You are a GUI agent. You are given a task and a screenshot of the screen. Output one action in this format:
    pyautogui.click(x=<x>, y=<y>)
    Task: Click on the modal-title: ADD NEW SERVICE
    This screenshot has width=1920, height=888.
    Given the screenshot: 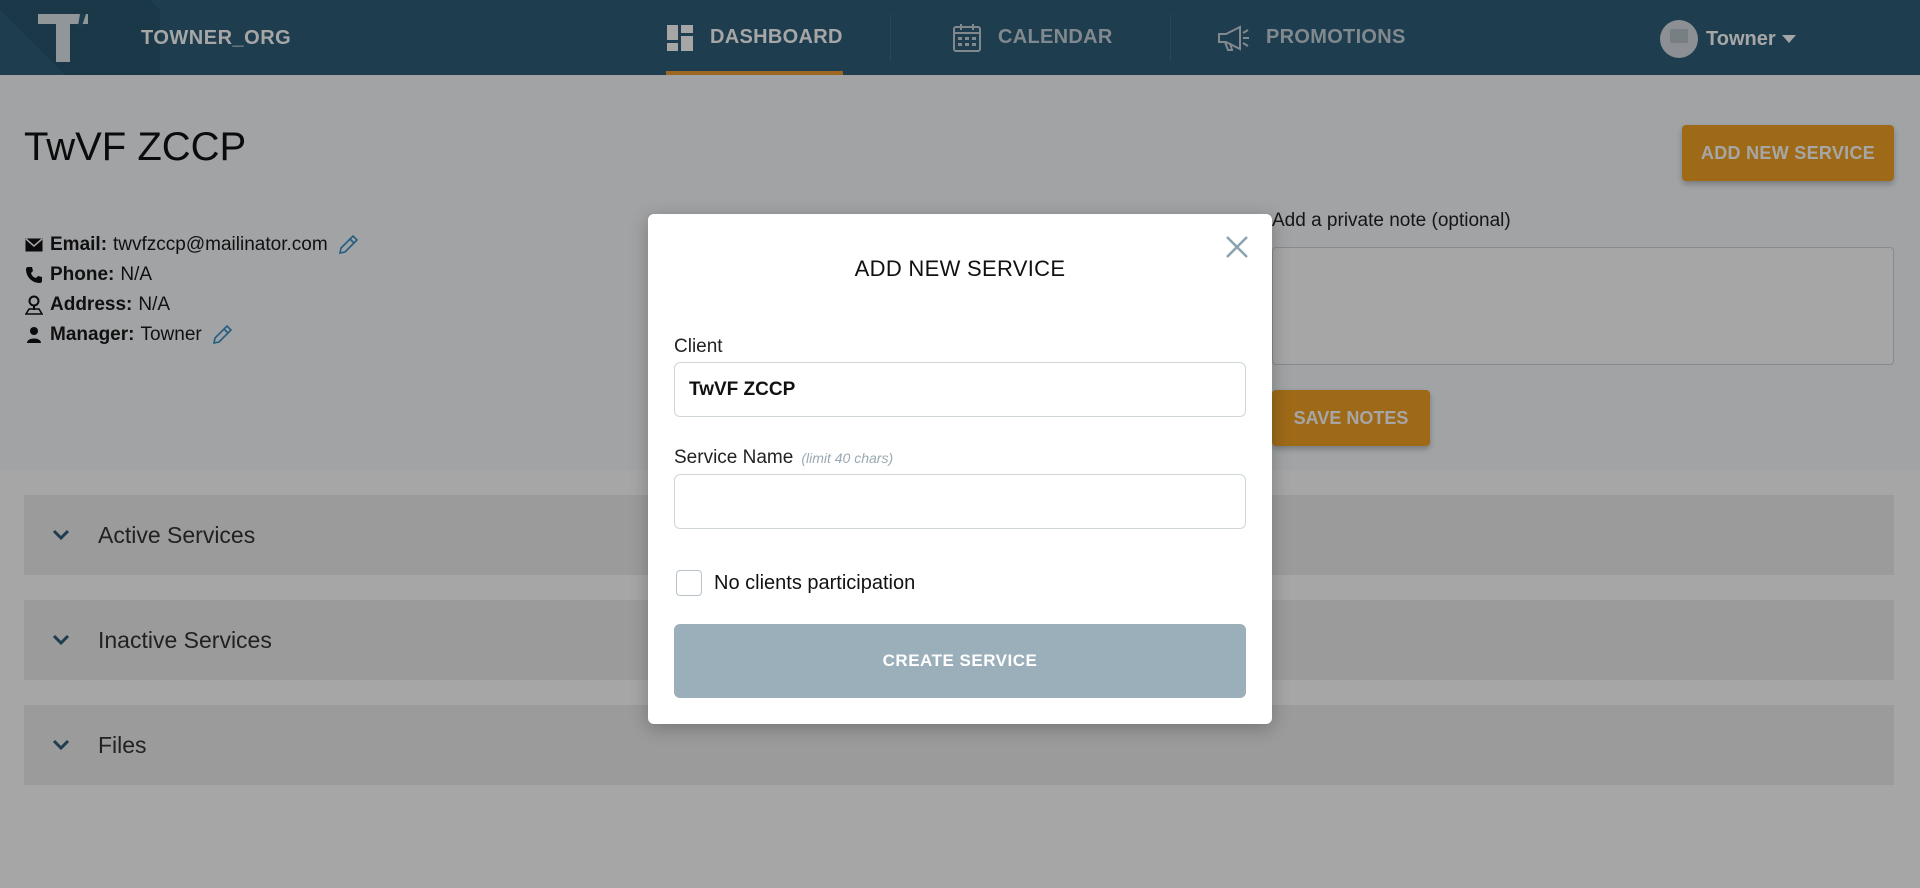 What is the action you would take?
    pyautogui.click(x=960, y=268)
    